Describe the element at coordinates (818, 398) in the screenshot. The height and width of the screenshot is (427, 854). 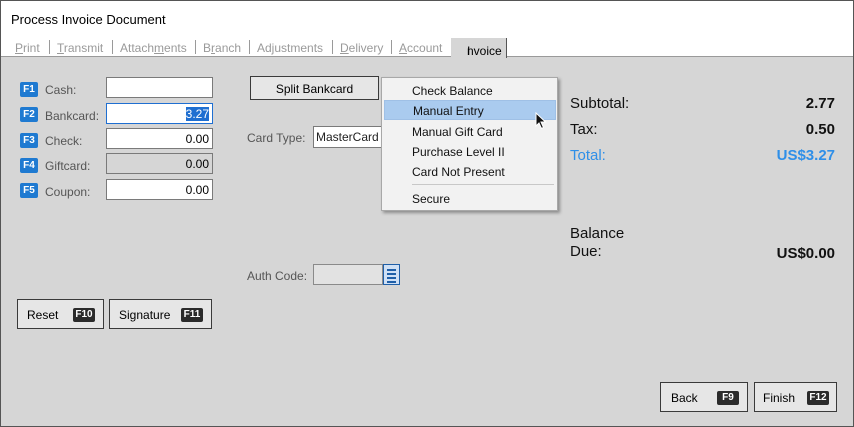
I see `f12-key-badge: F12` at that location.